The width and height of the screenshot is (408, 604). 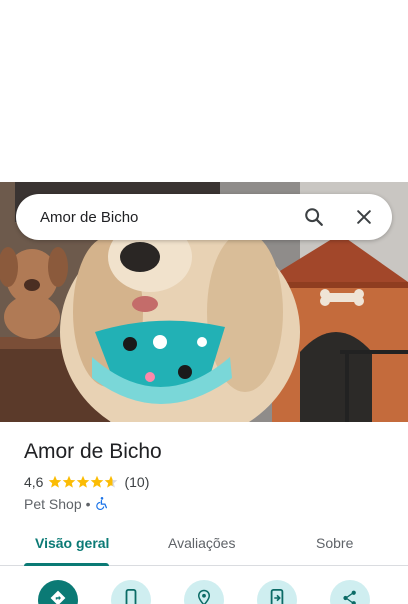 What do you see at coordinates (131, 596) in the screenshot?
I see `phone-icon` at bounding box center [131, 596].